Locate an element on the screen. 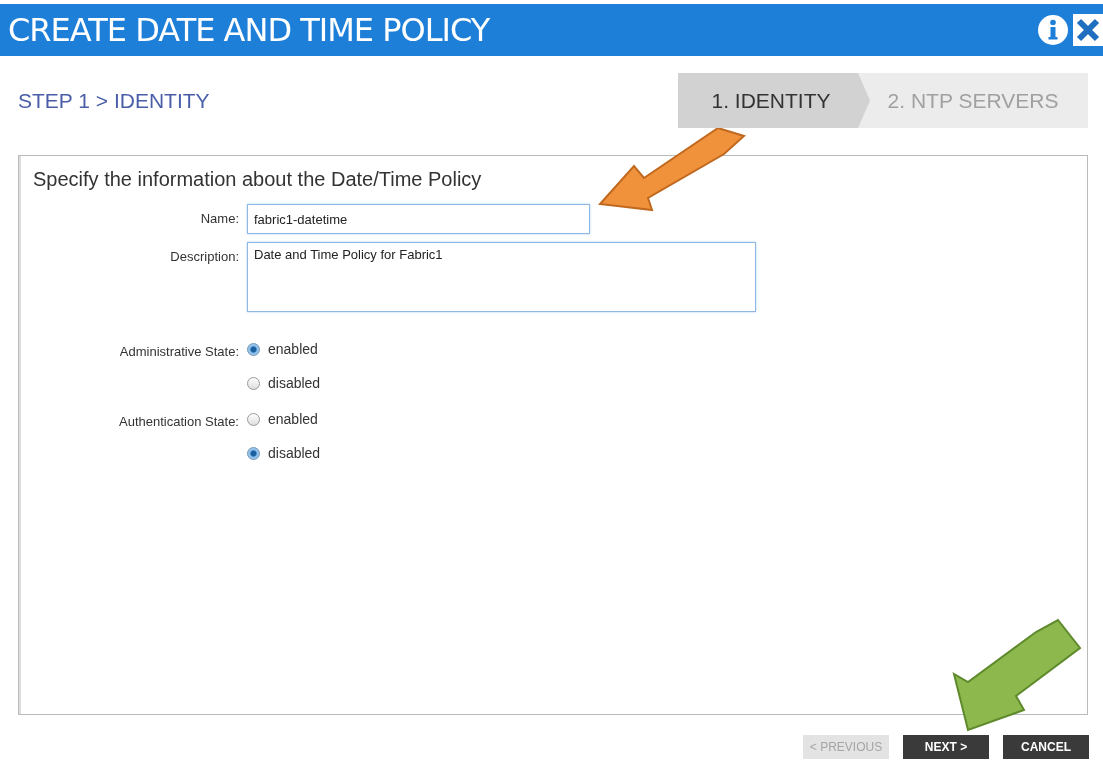  field-label: Name: is located at coordinates (219, 218).